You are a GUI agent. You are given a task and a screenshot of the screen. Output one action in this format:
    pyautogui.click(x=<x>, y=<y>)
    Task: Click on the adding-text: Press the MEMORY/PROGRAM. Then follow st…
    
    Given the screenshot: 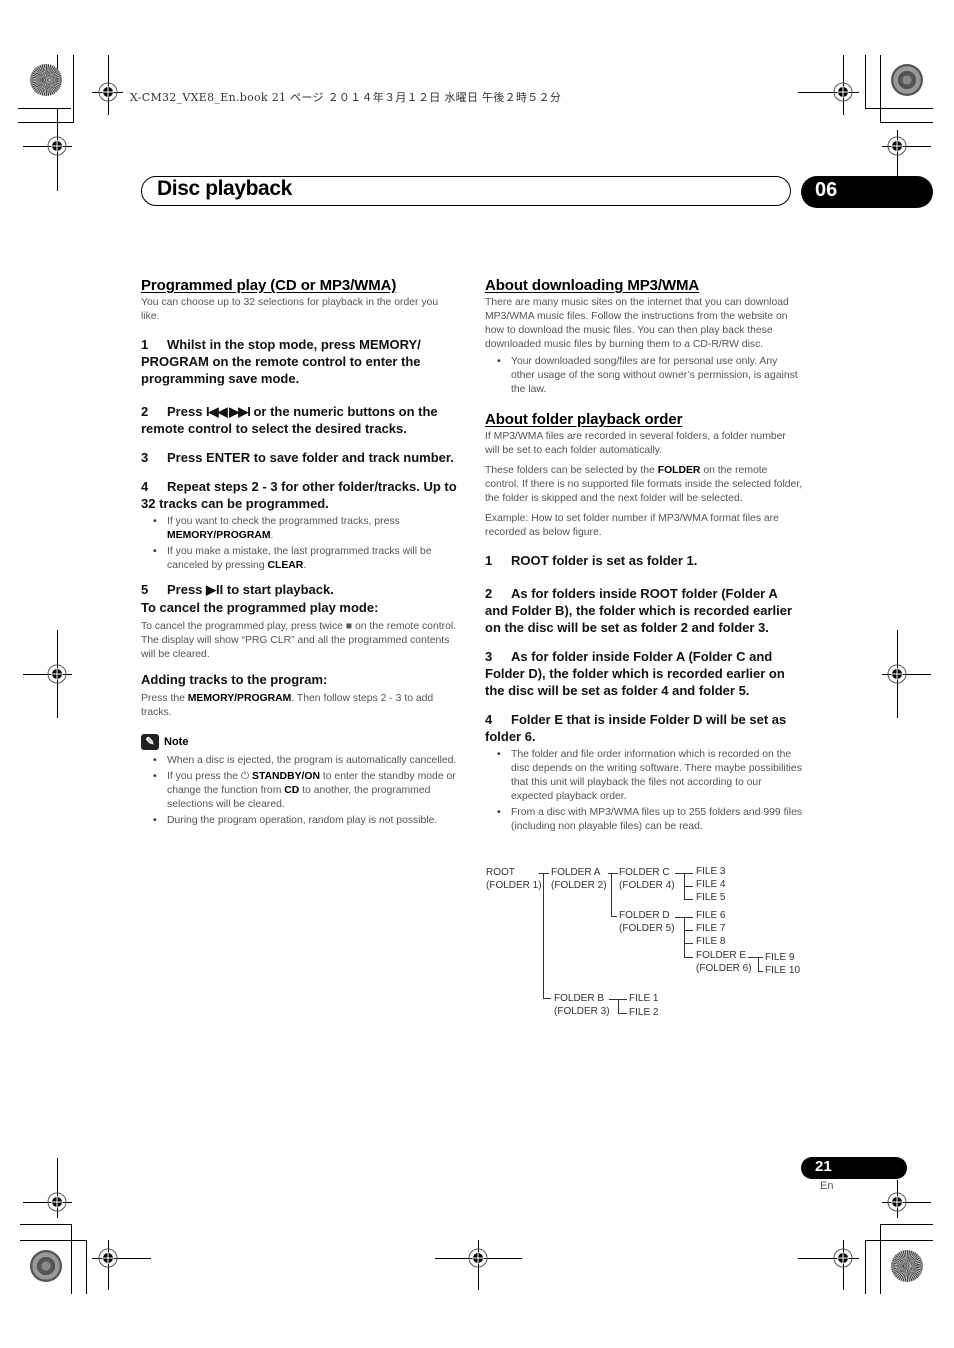 What is the action you would take?
    pyautogui.click(x=287, y=705)
    